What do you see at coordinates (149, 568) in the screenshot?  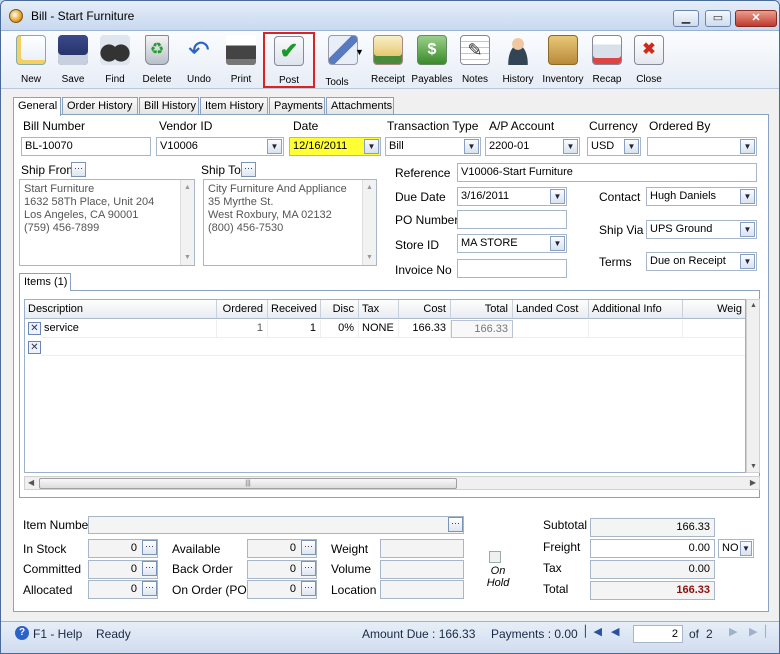 I see `committed-ellipsis-button: ···` at bounding box center [149, 568].